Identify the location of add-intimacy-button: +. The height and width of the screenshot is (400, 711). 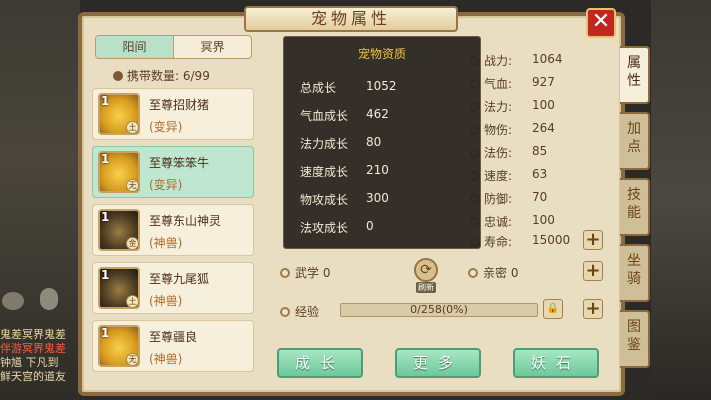
(593, 271).